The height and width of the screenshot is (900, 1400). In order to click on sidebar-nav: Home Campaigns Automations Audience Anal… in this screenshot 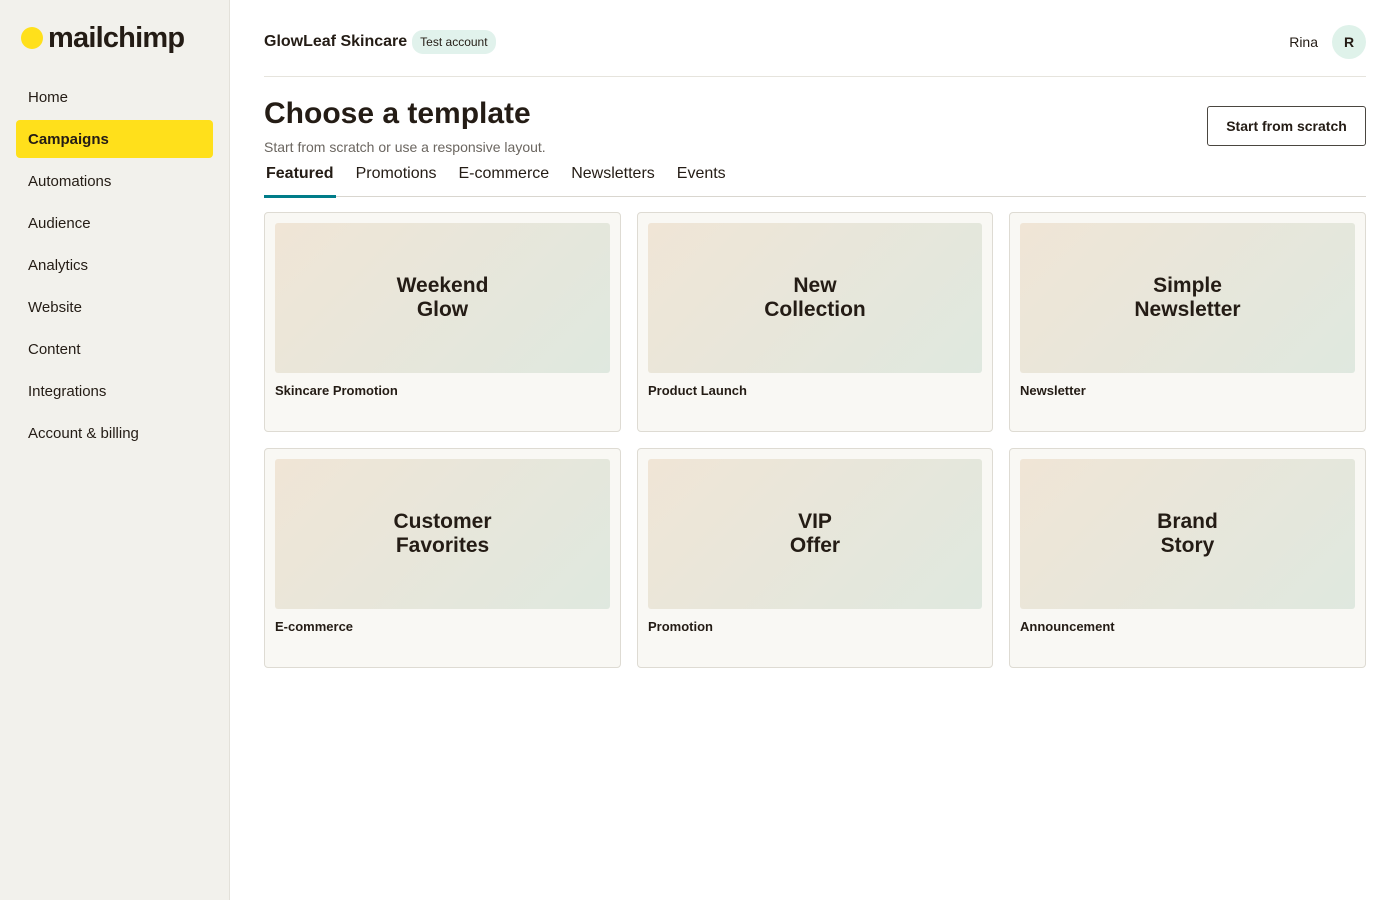, I will do `click(114, 267)`.